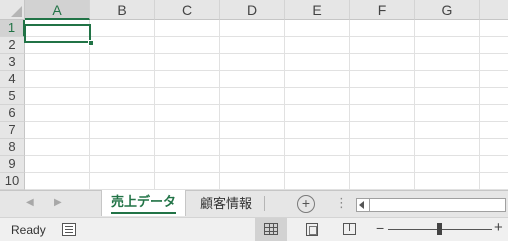  I want to click on page-break-preview-button, so click(350, 229).